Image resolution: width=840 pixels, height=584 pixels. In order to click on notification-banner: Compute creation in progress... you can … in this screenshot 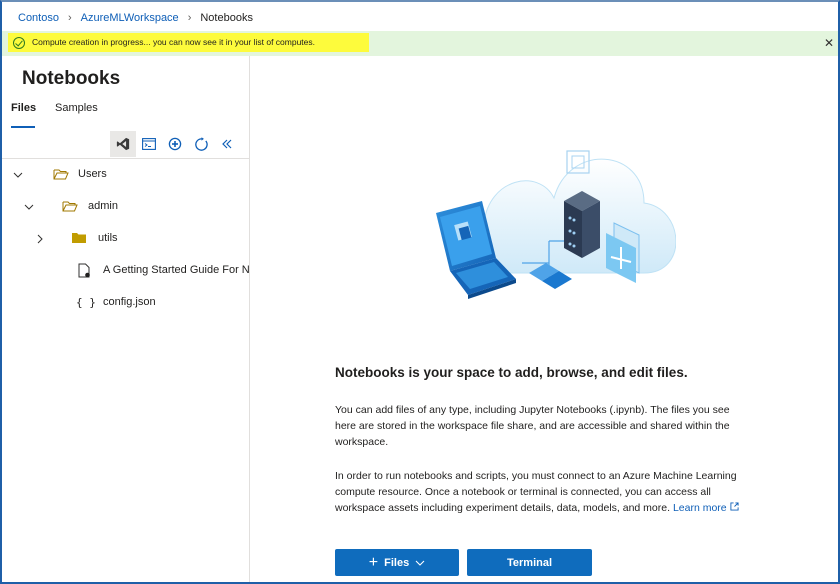, I will do `click(420, 43)`.